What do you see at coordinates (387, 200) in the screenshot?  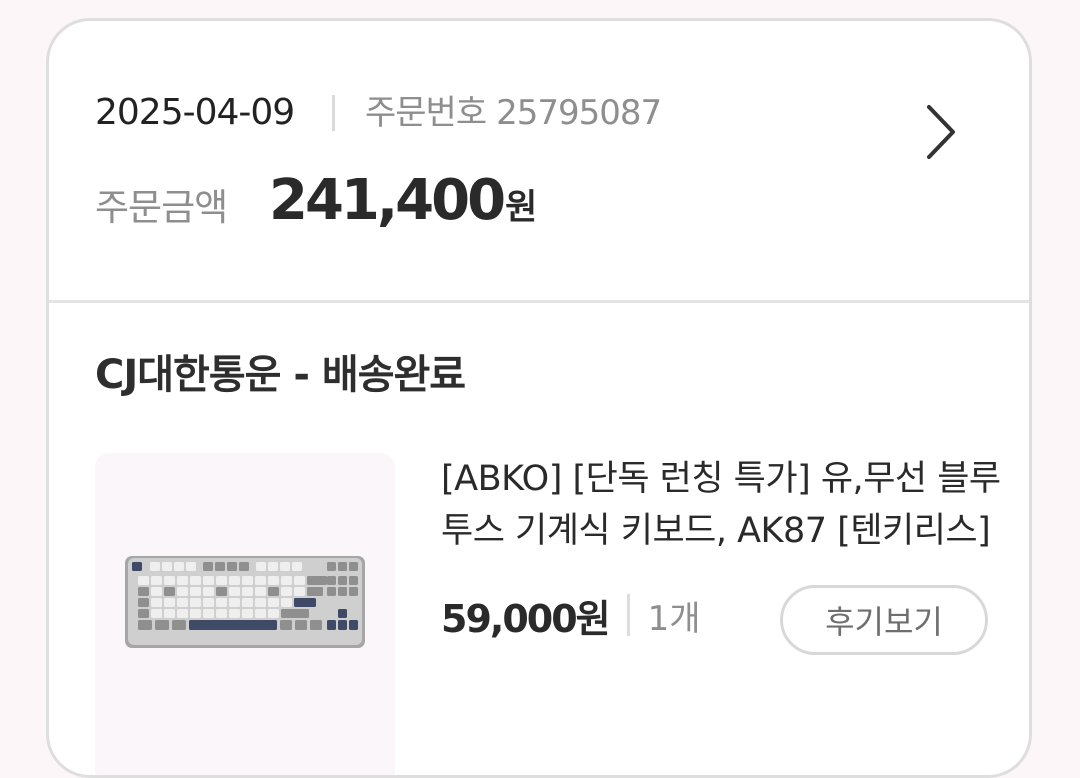 I see `order-amount-value: 241,400` at bounding box center [387, 200].